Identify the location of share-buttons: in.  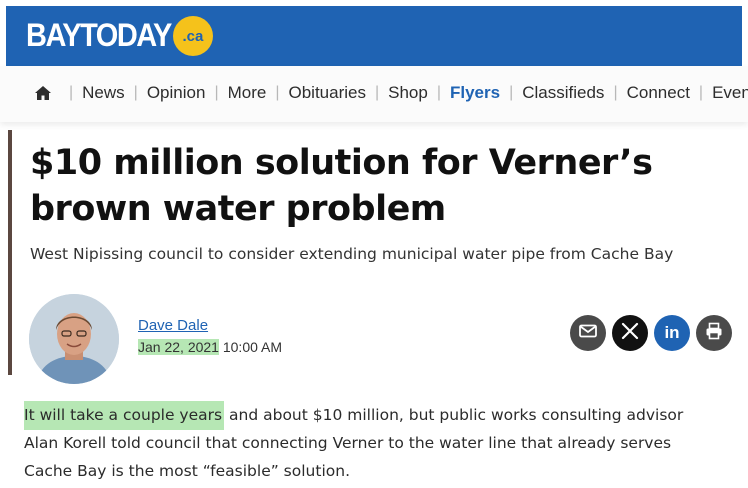
(651, 333).